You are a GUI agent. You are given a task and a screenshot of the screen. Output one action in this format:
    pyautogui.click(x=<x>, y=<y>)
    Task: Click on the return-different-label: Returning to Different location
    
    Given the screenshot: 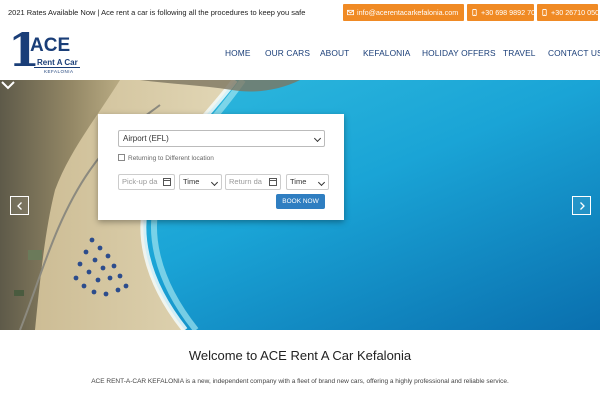 What is the action you would take?
    pyautogui.click(x=171, y=158)
    